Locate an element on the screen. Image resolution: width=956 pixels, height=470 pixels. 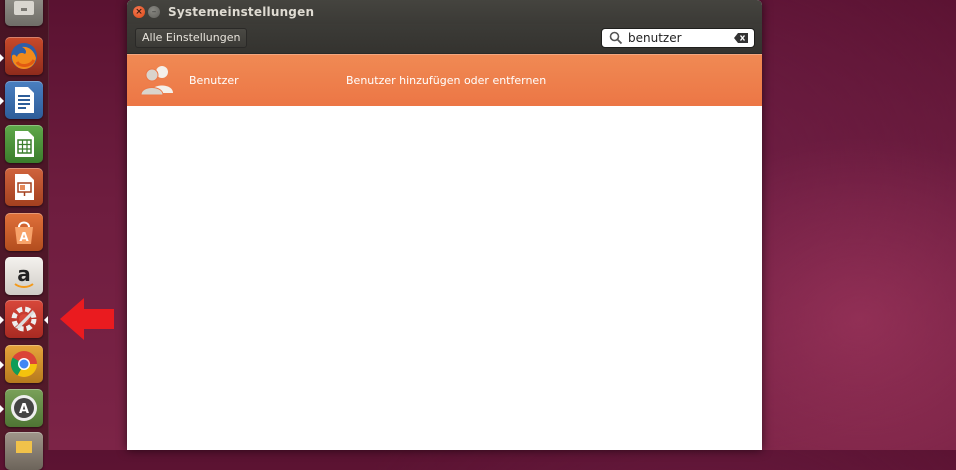
system-settings-icon is located at coordinates (24, 319).